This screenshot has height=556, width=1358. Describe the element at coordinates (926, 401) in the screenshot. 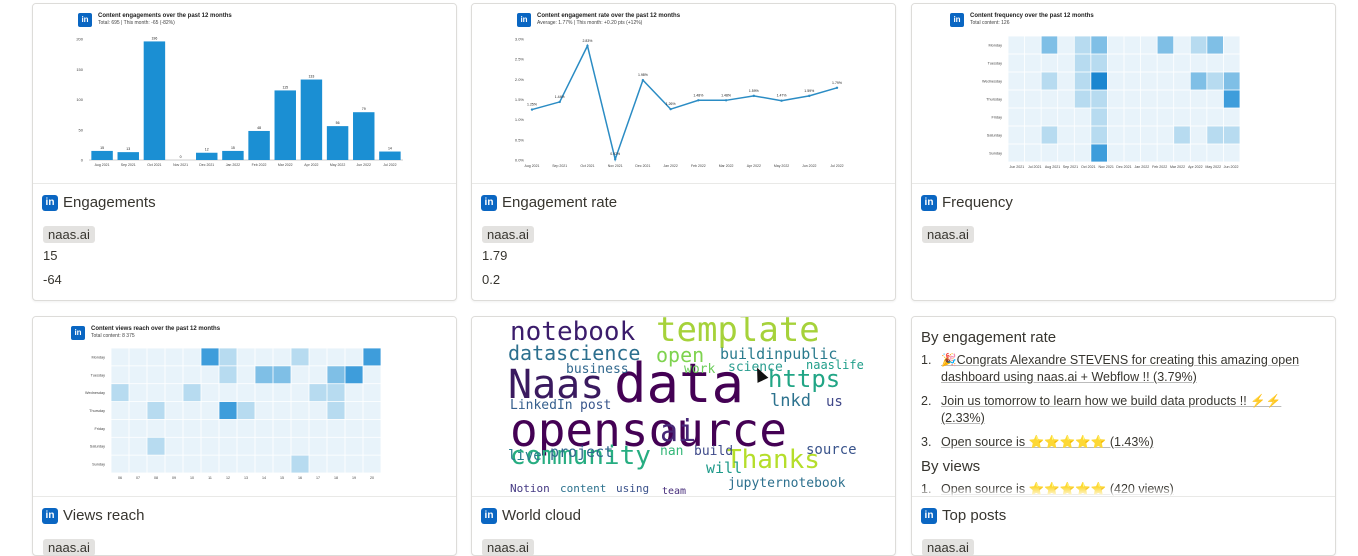

I see `post-rank: 2.` at that location.